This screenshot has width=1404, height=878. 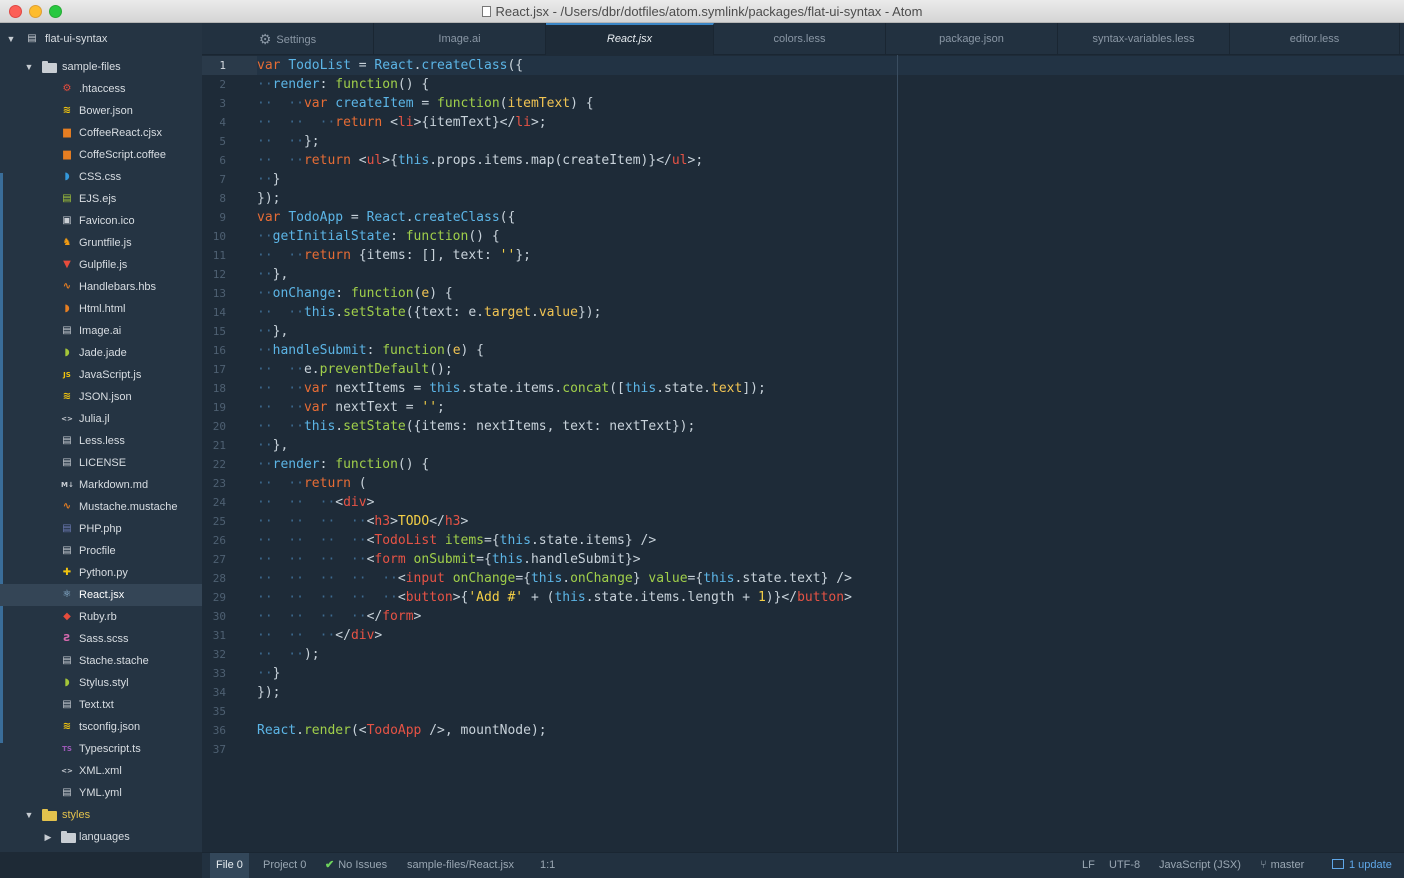 I want to click on tree-file: ▤ EJS.ejs, so click(x=101, y=199).